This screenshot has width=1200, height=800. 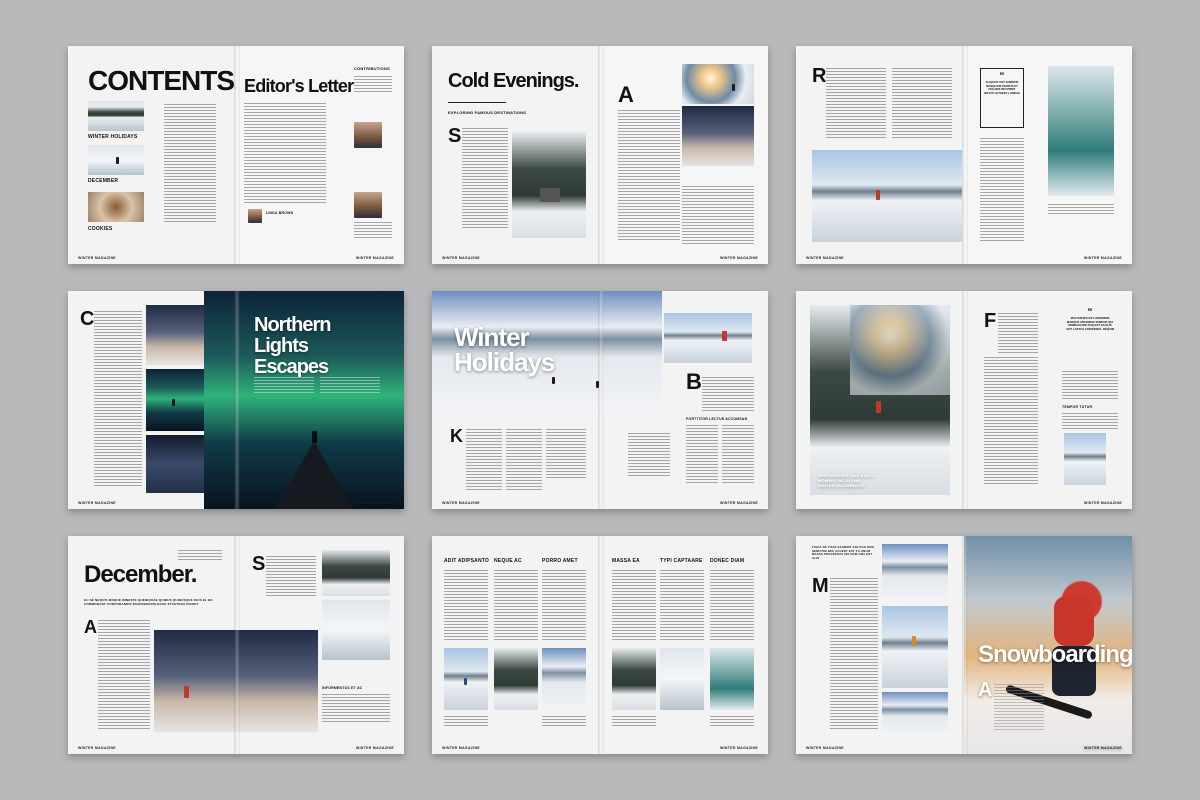 I want to click on contributions-label: CONTRIBUTIONS, so click(x=372, y=68).